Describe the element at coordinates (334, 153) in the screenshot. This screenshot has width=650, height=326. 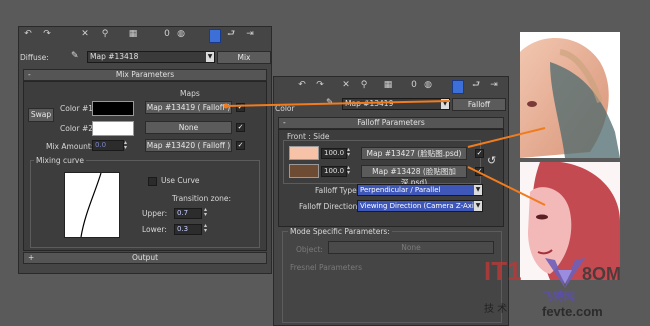
I see `front-value-input: 100.0` at that location.